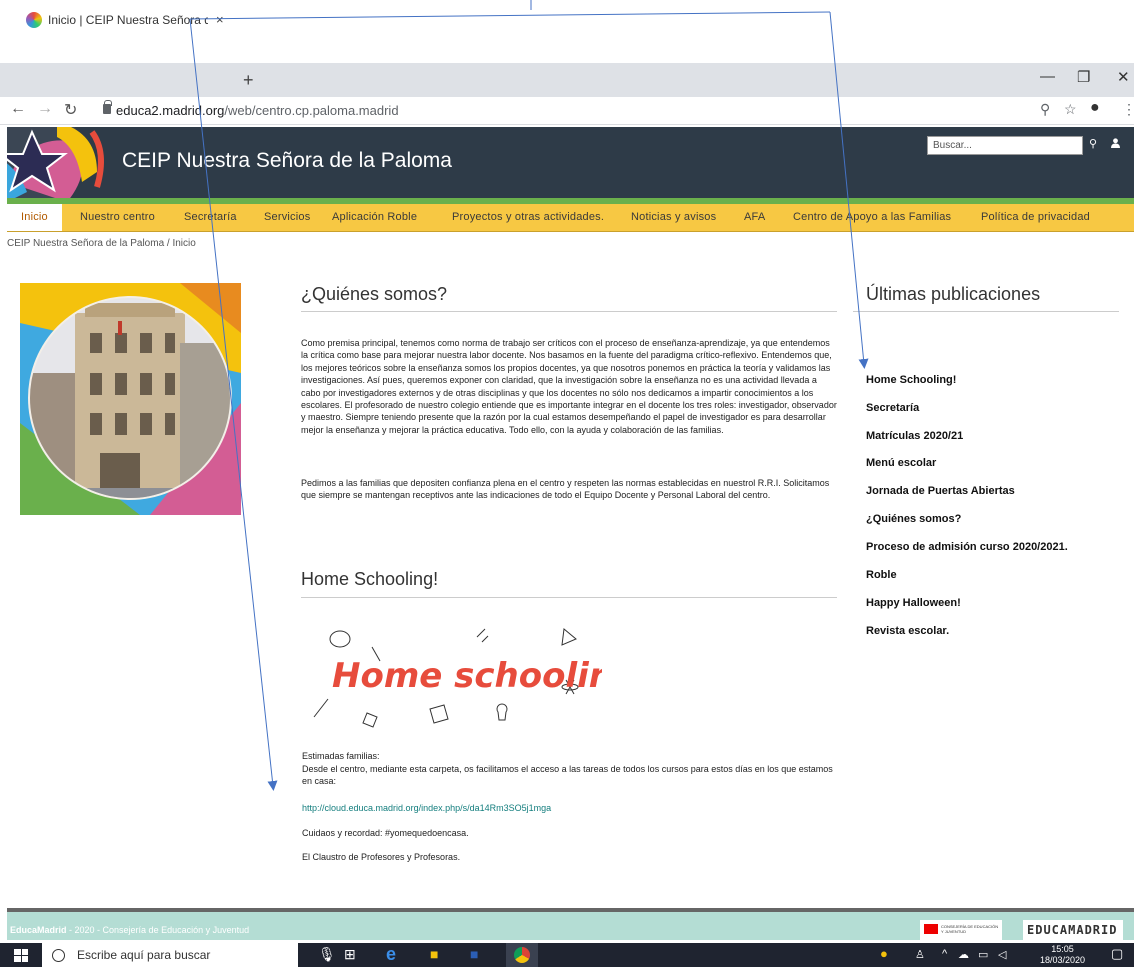 The image size is (1134, 967). Describe the element at coordinates (567, 80) in the screenshot. I see `browser-tab-bar` at that location.